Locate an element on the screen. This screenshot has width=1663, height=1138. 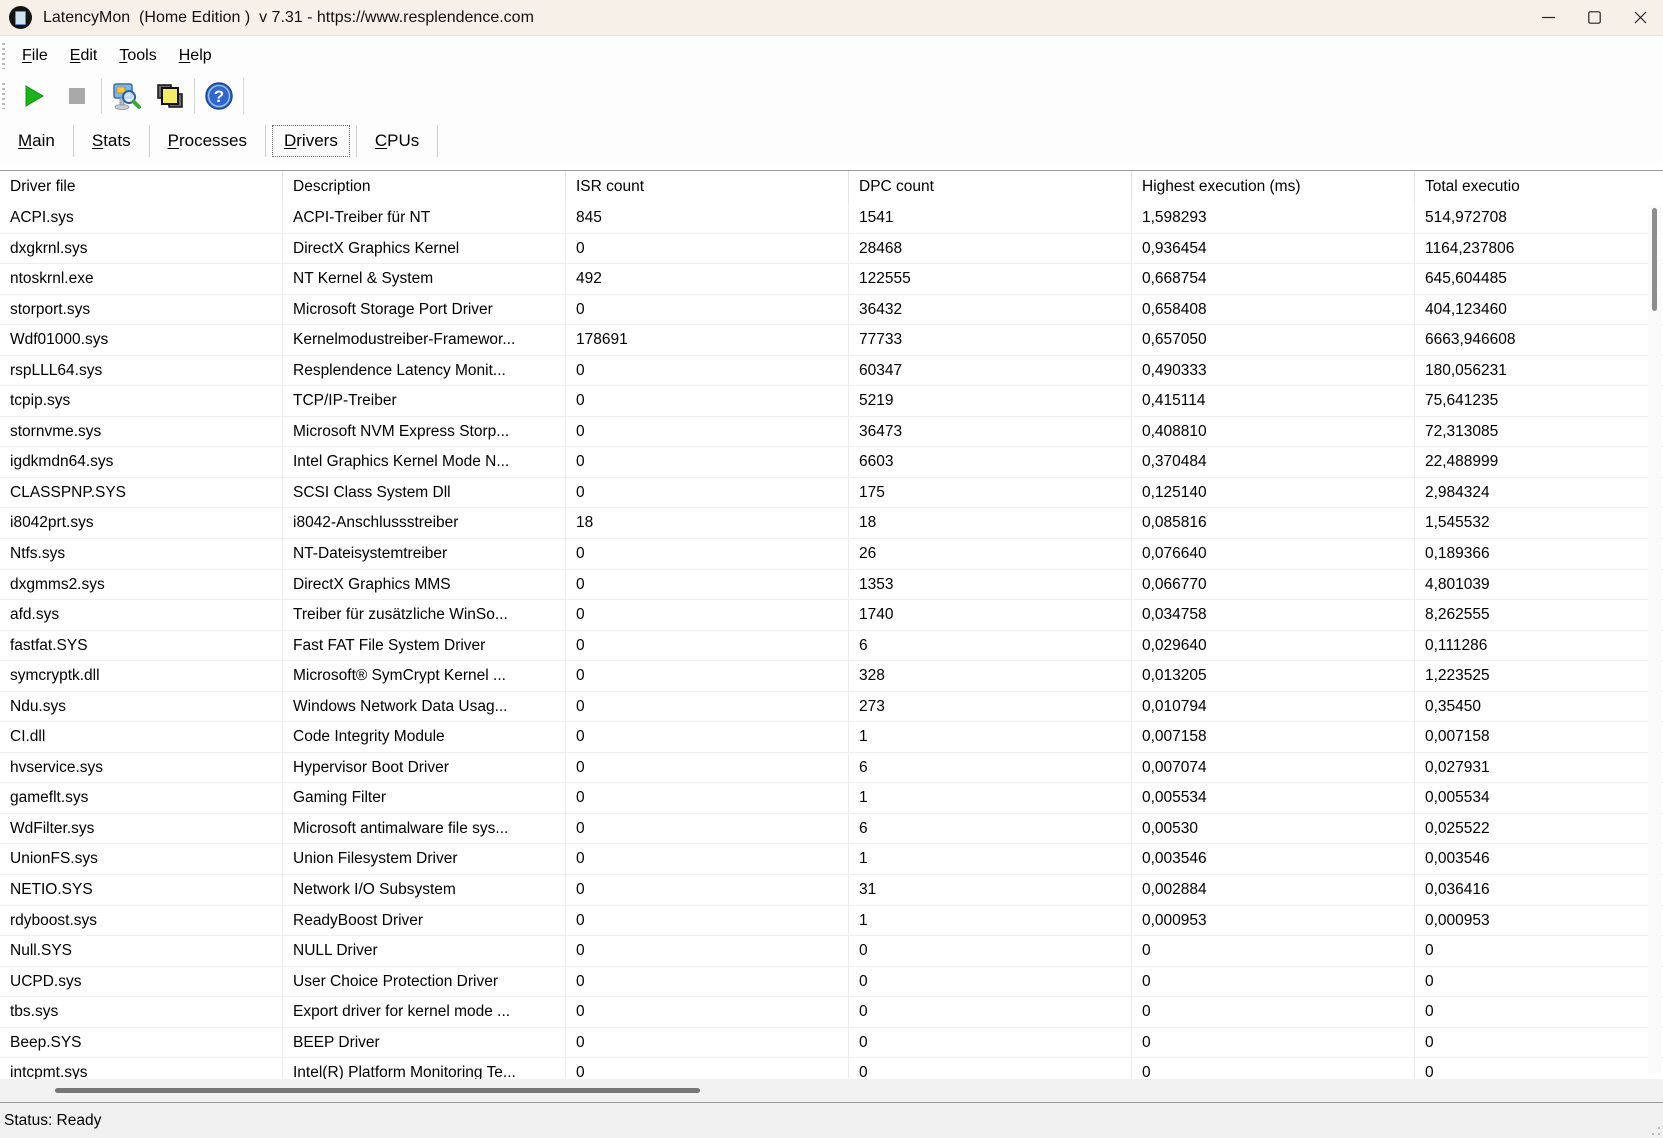
tab-cpus: CPUs is located at coordinates (397, 141).